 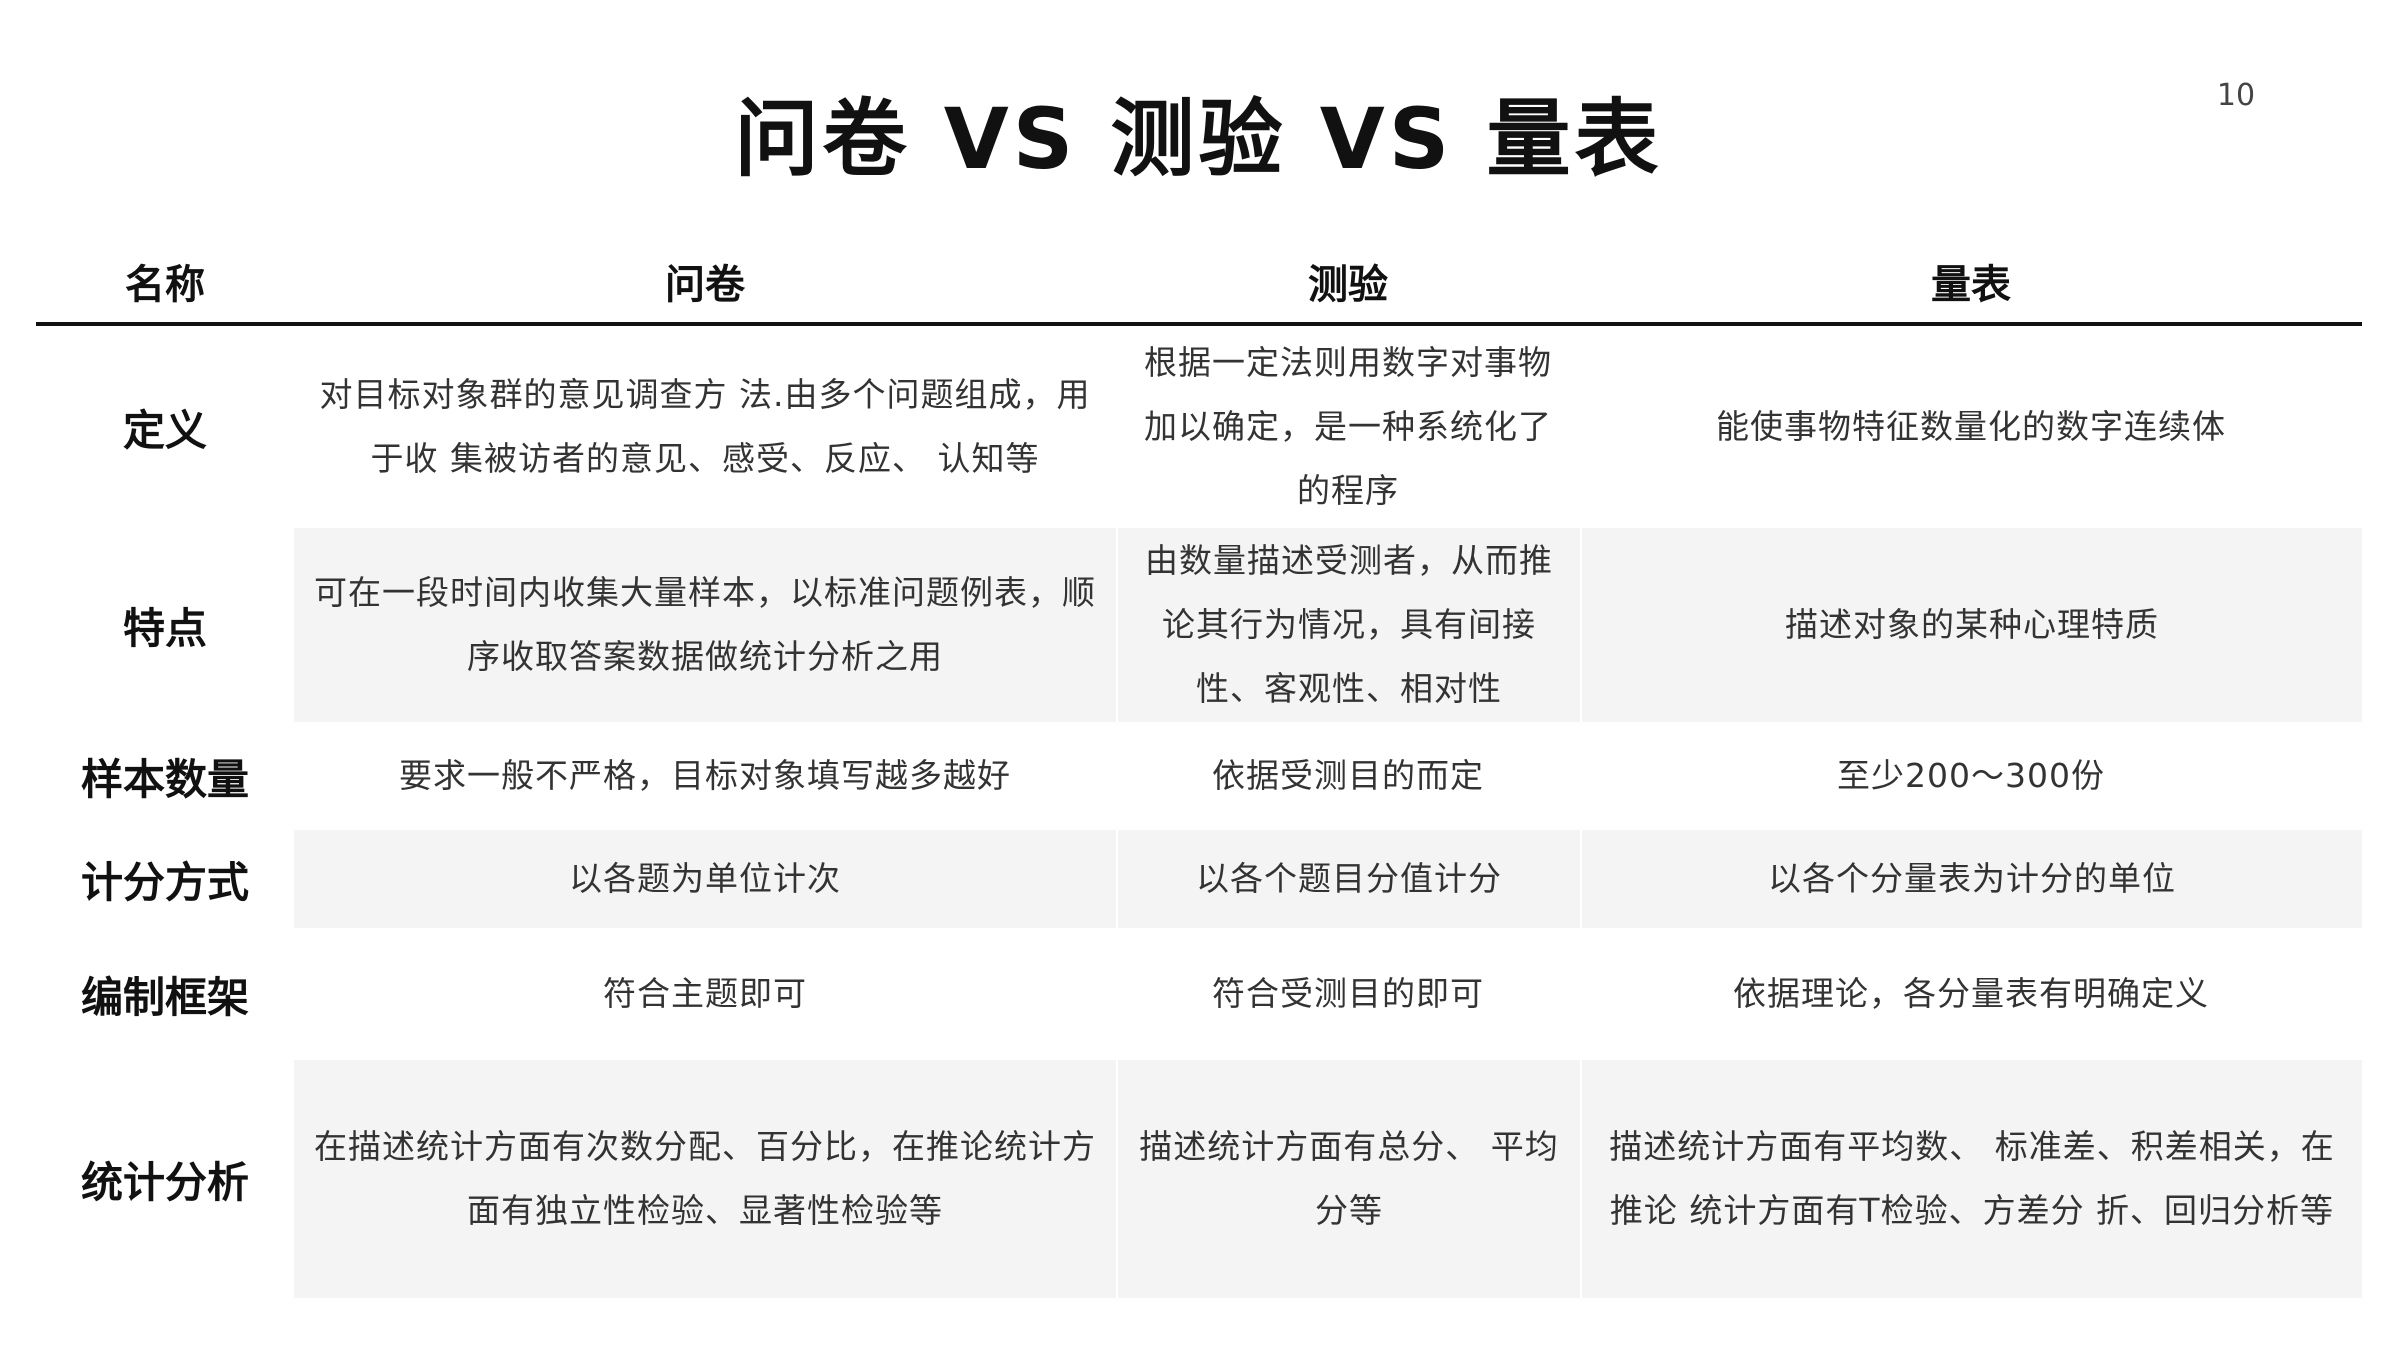 I want to click on cell-scale: 依据理论，各分量表有明确定义, so click(x=1971, y=994).